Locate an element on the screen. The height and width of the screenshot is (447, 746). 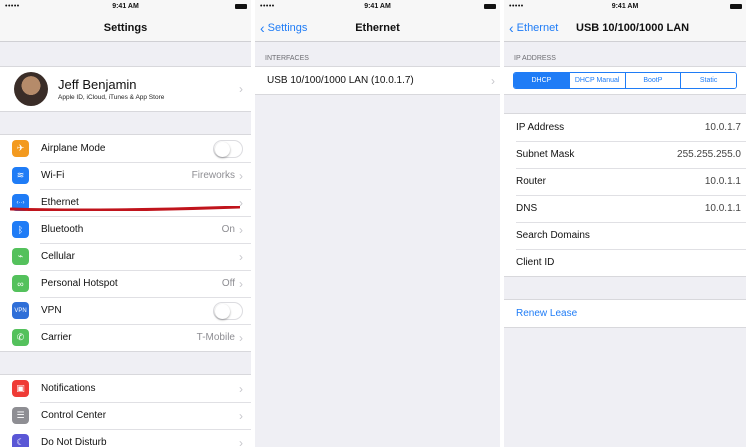
settings-row-phone: ✆ Carrier T-Mobile › is located at coordinates (125, 337).